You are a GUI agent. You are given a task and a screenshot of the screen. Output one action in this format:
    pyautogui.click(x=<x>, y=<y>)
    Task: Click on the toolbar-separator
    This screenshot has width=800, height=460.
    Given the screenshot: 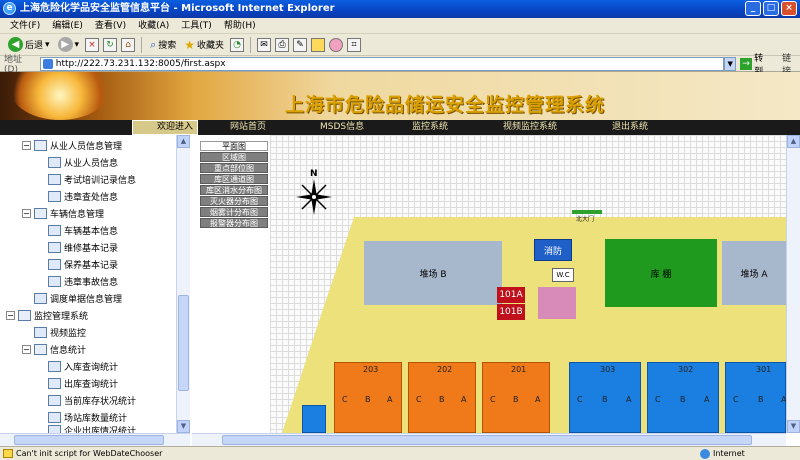 What is the action you would take?
    pyautogui.click(x=251, y=44)
    